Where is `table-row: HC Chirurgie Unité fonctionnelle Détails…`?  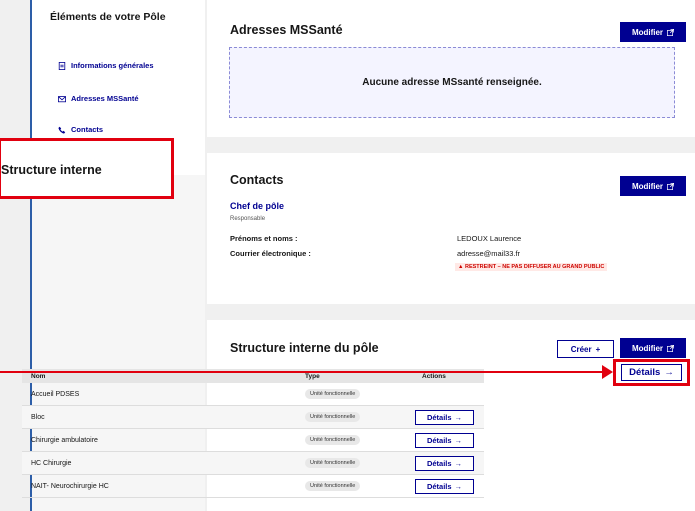
table-row: HC Chirurgie Unité fonctionnelle Détails… is located at coordinates (253, 463).